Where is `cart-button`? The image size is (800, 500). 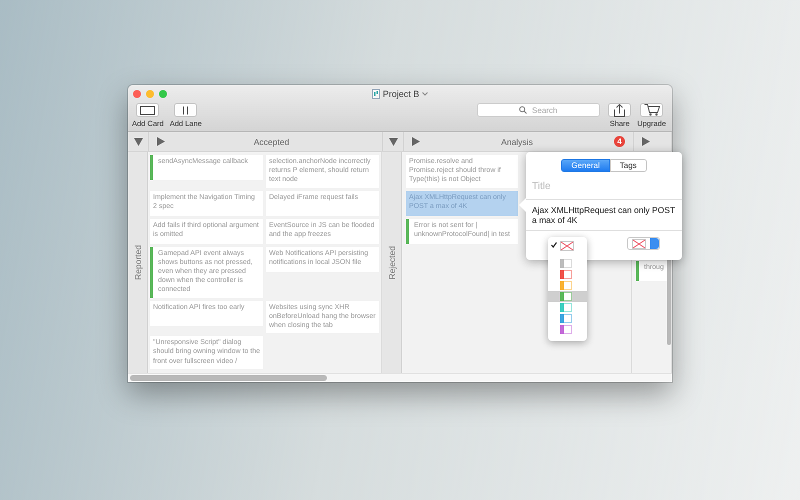
cart-button is located at coordinates (652, 110).